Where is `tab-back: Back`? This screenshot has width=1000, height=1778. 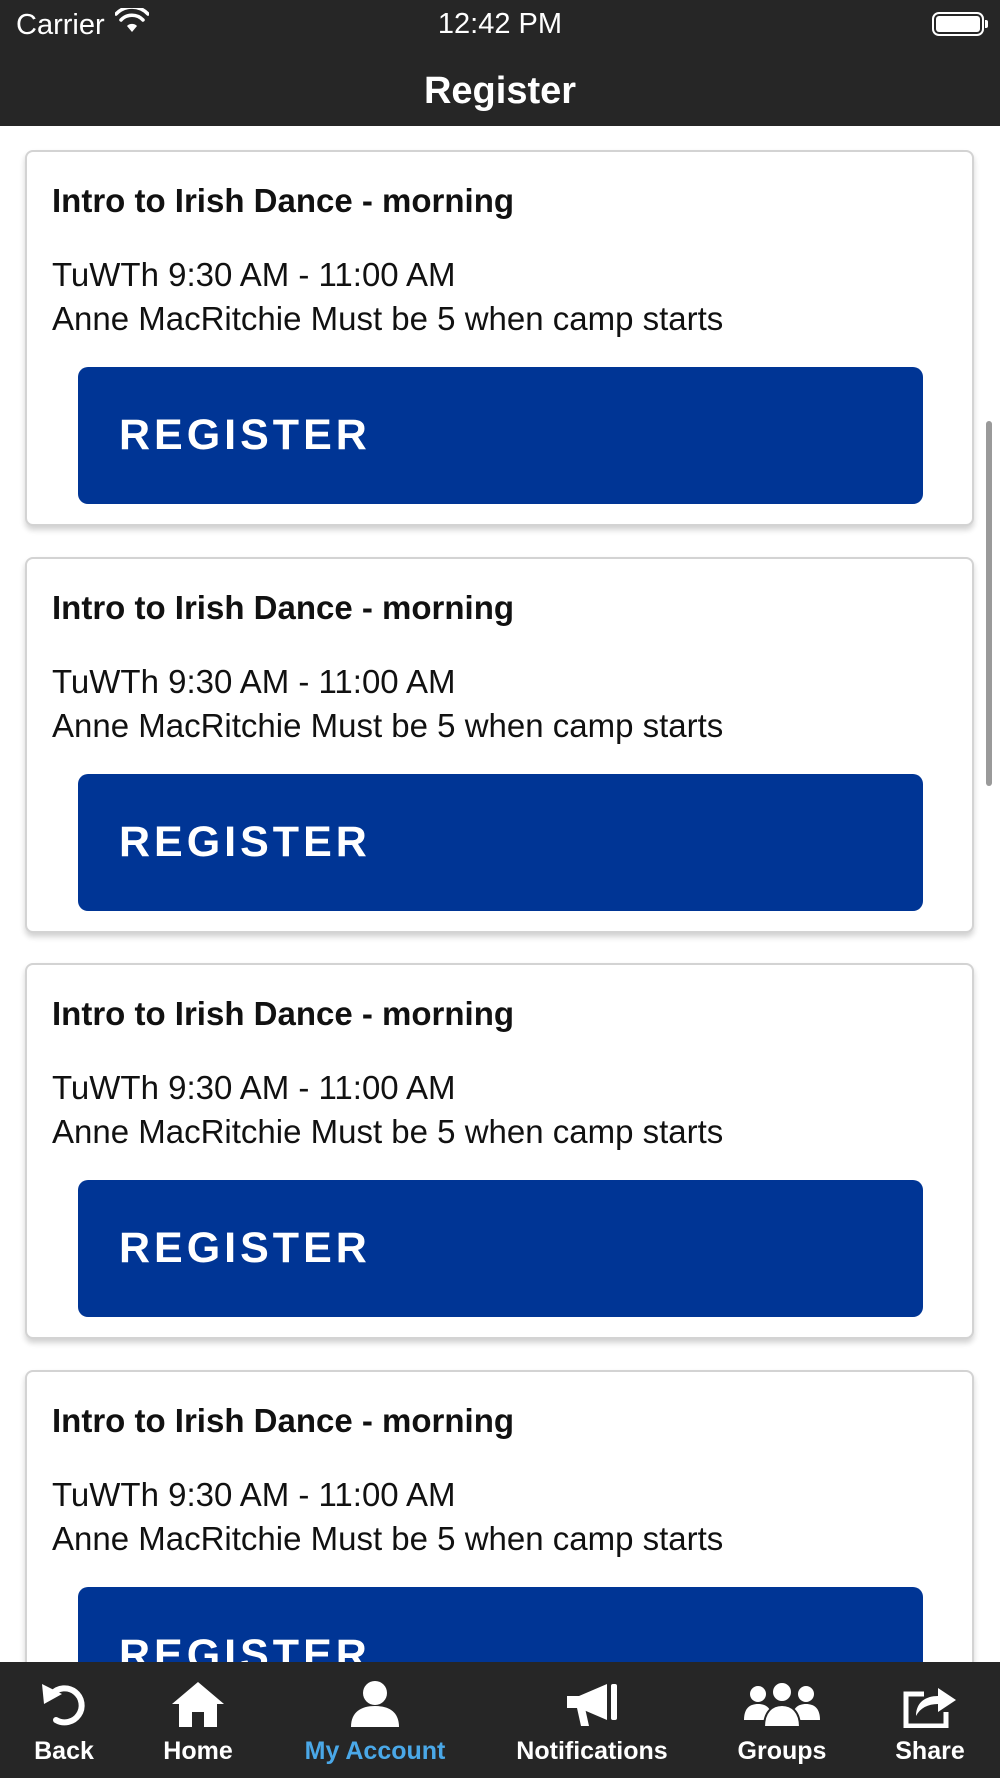
tab-back: Back is located at coordinates (64, 1720).